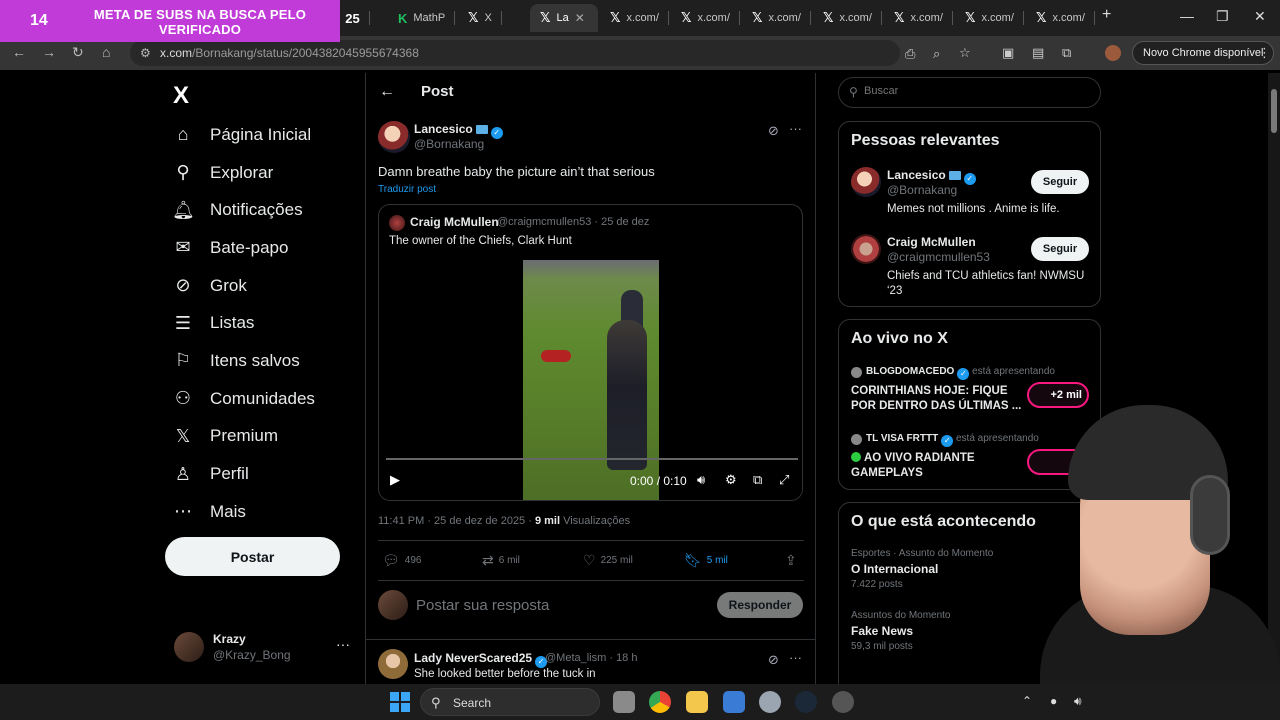 Image resolution: width=1280 pixels, height=720 pixels. I want to click on install-icon: ⎙, so click(910, 54).